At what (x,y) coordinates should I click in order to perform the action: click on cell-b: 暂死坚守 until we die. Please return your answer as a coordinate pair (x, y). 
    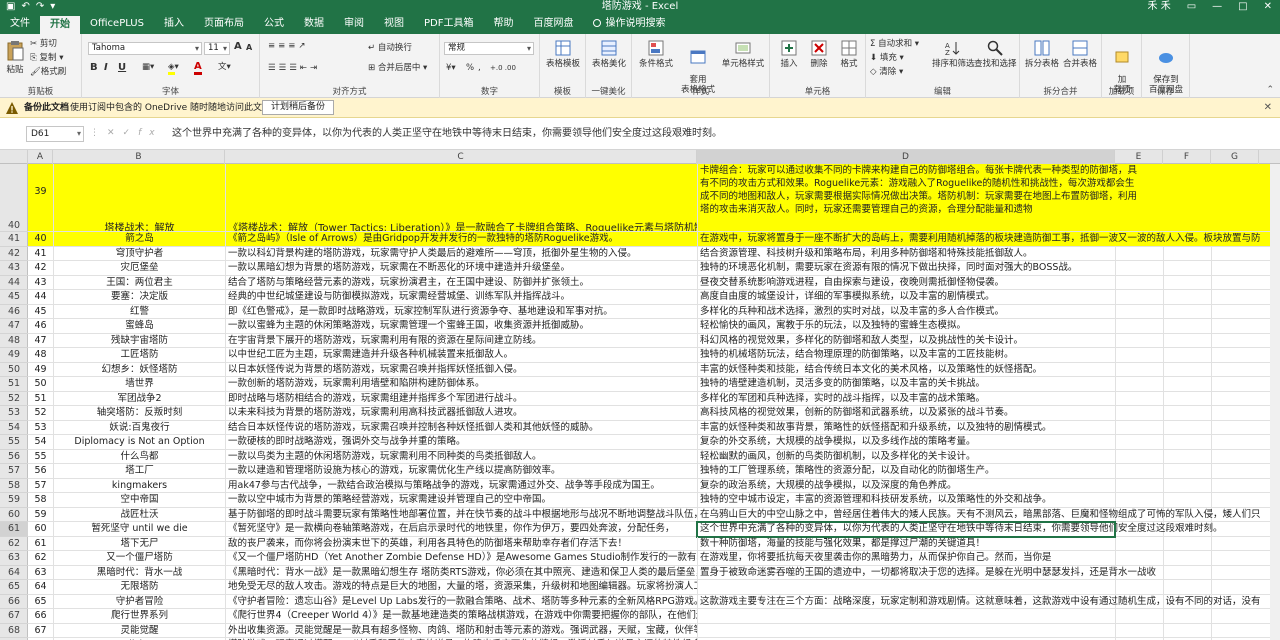
    Looking at the image, I should click on (139, 529).